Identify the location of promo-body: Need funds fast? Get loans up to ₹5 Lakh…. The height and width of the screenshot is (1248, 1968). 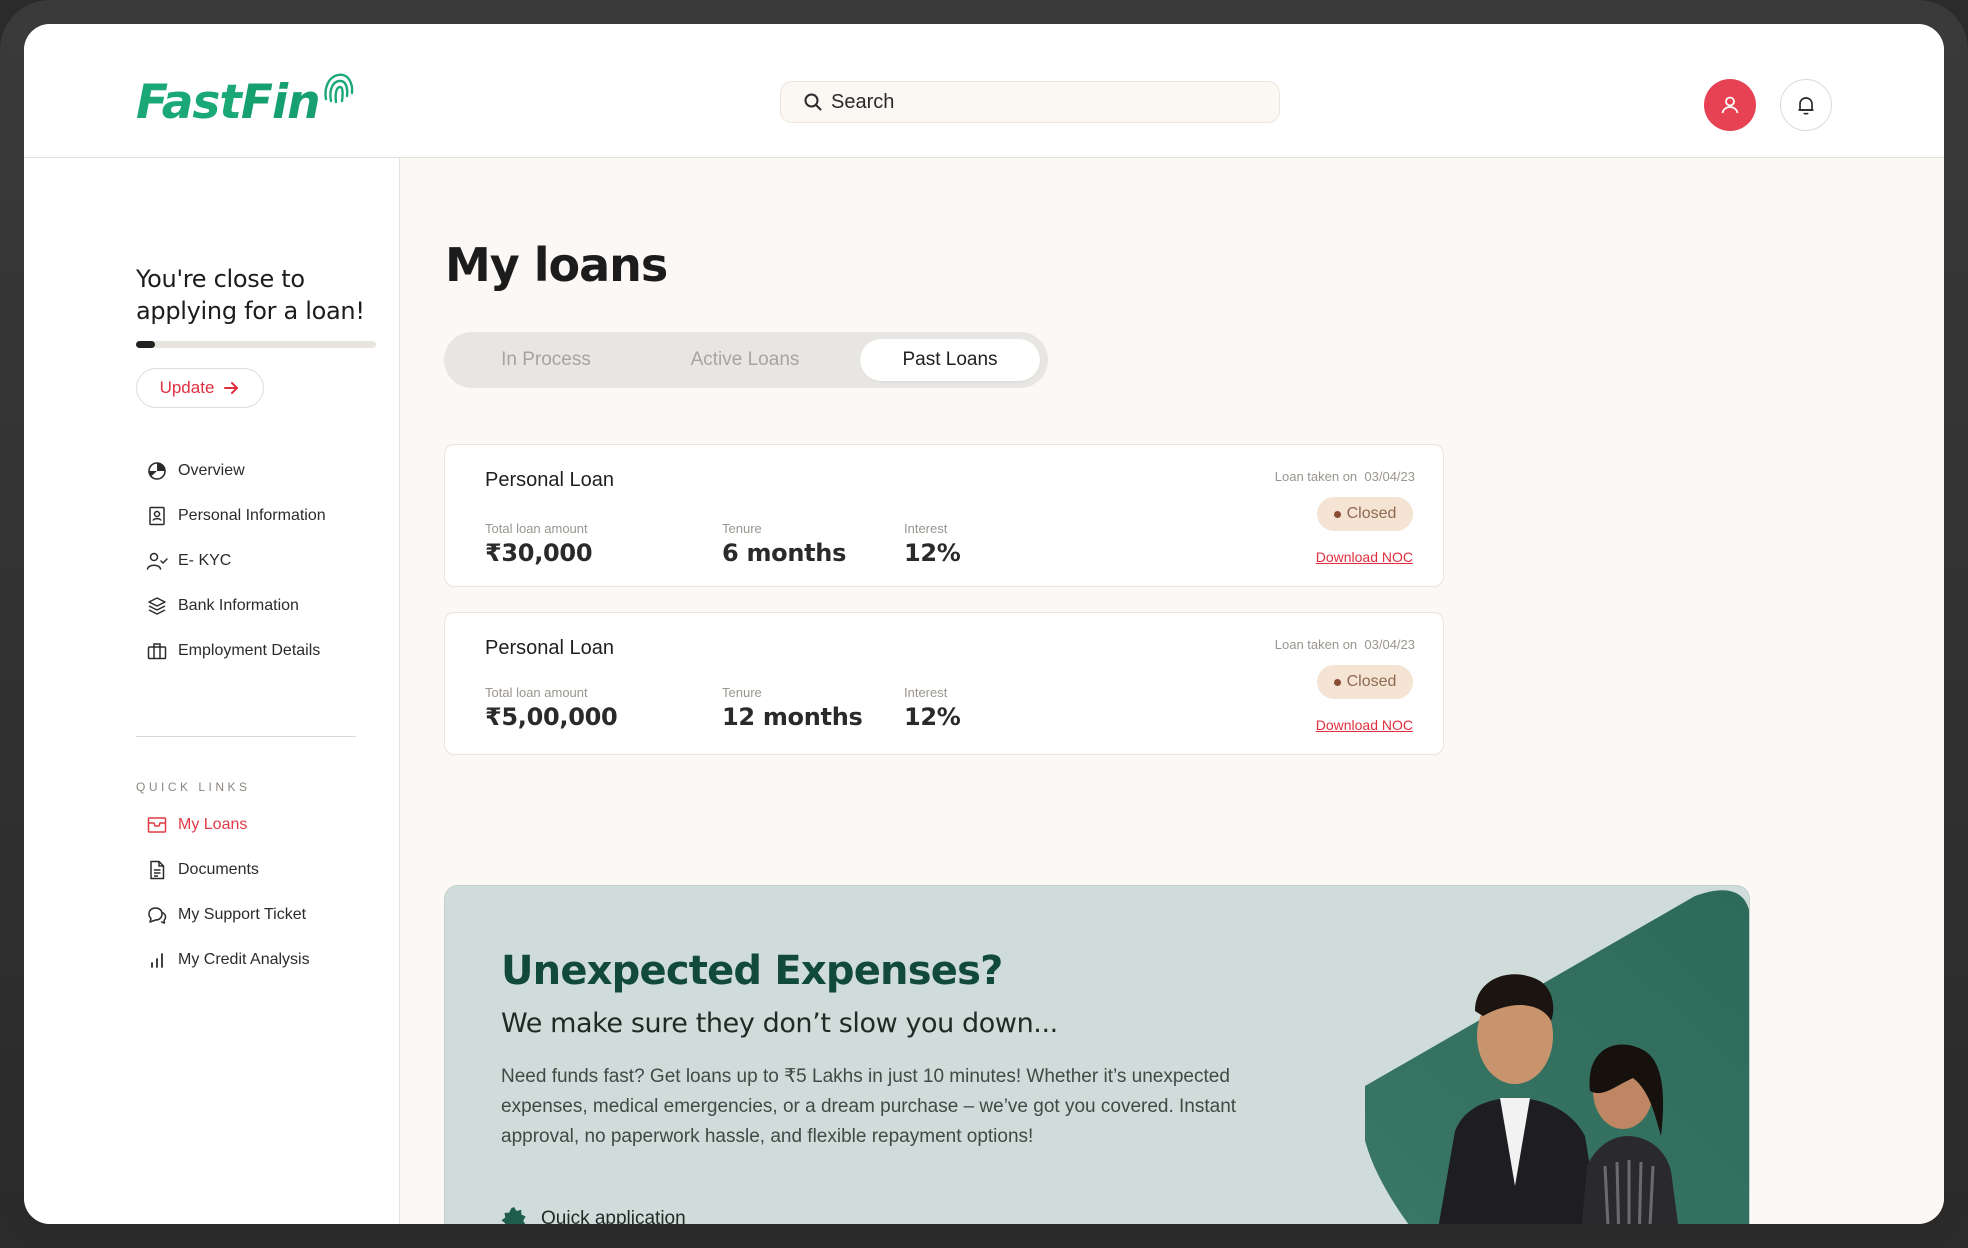
(869, 1106).